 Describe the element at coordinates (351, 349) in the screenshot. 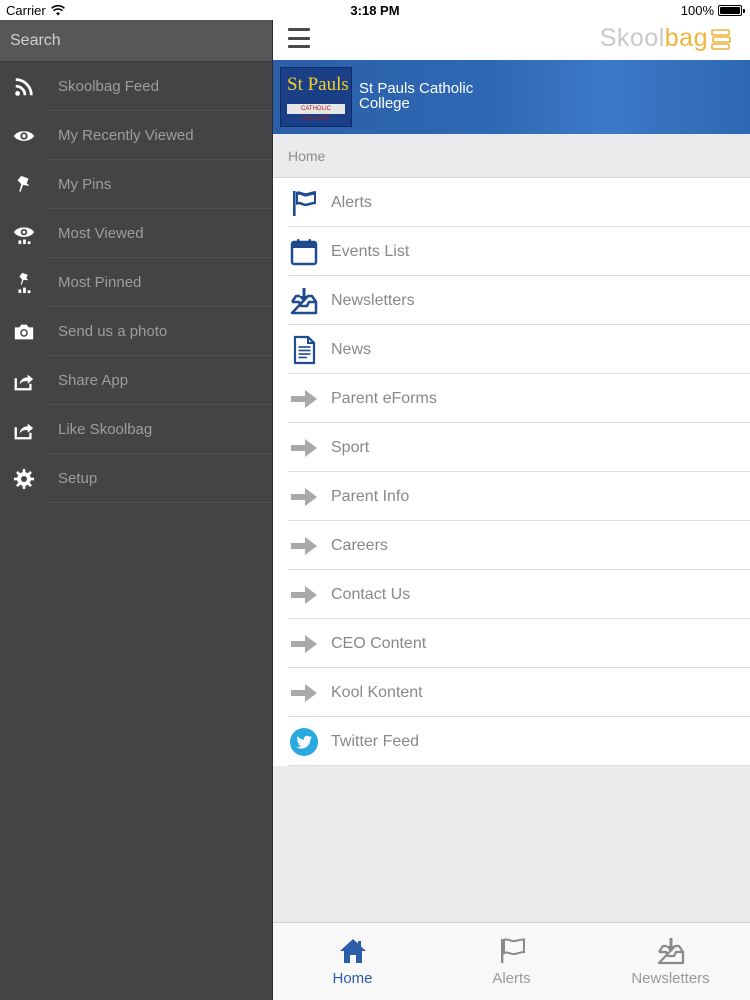

I see `menu-item-label: News` at that location.